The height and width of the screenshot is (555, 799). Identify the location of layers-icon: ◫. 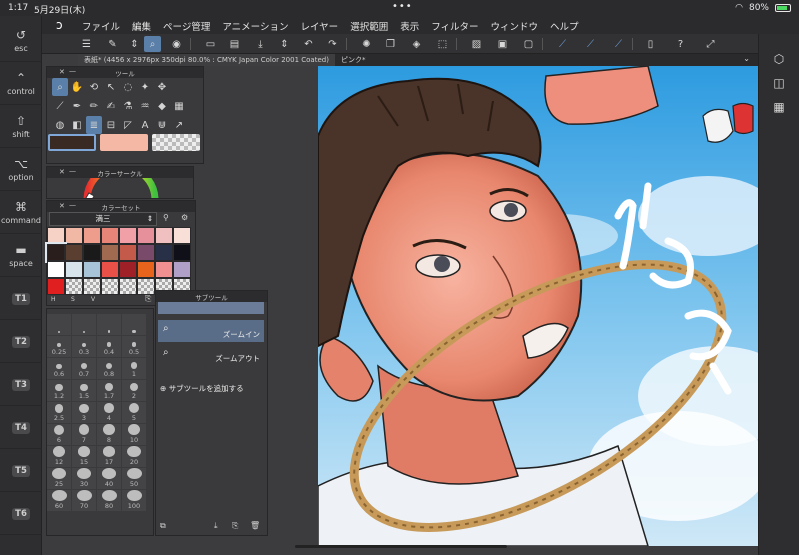
(779, 84).